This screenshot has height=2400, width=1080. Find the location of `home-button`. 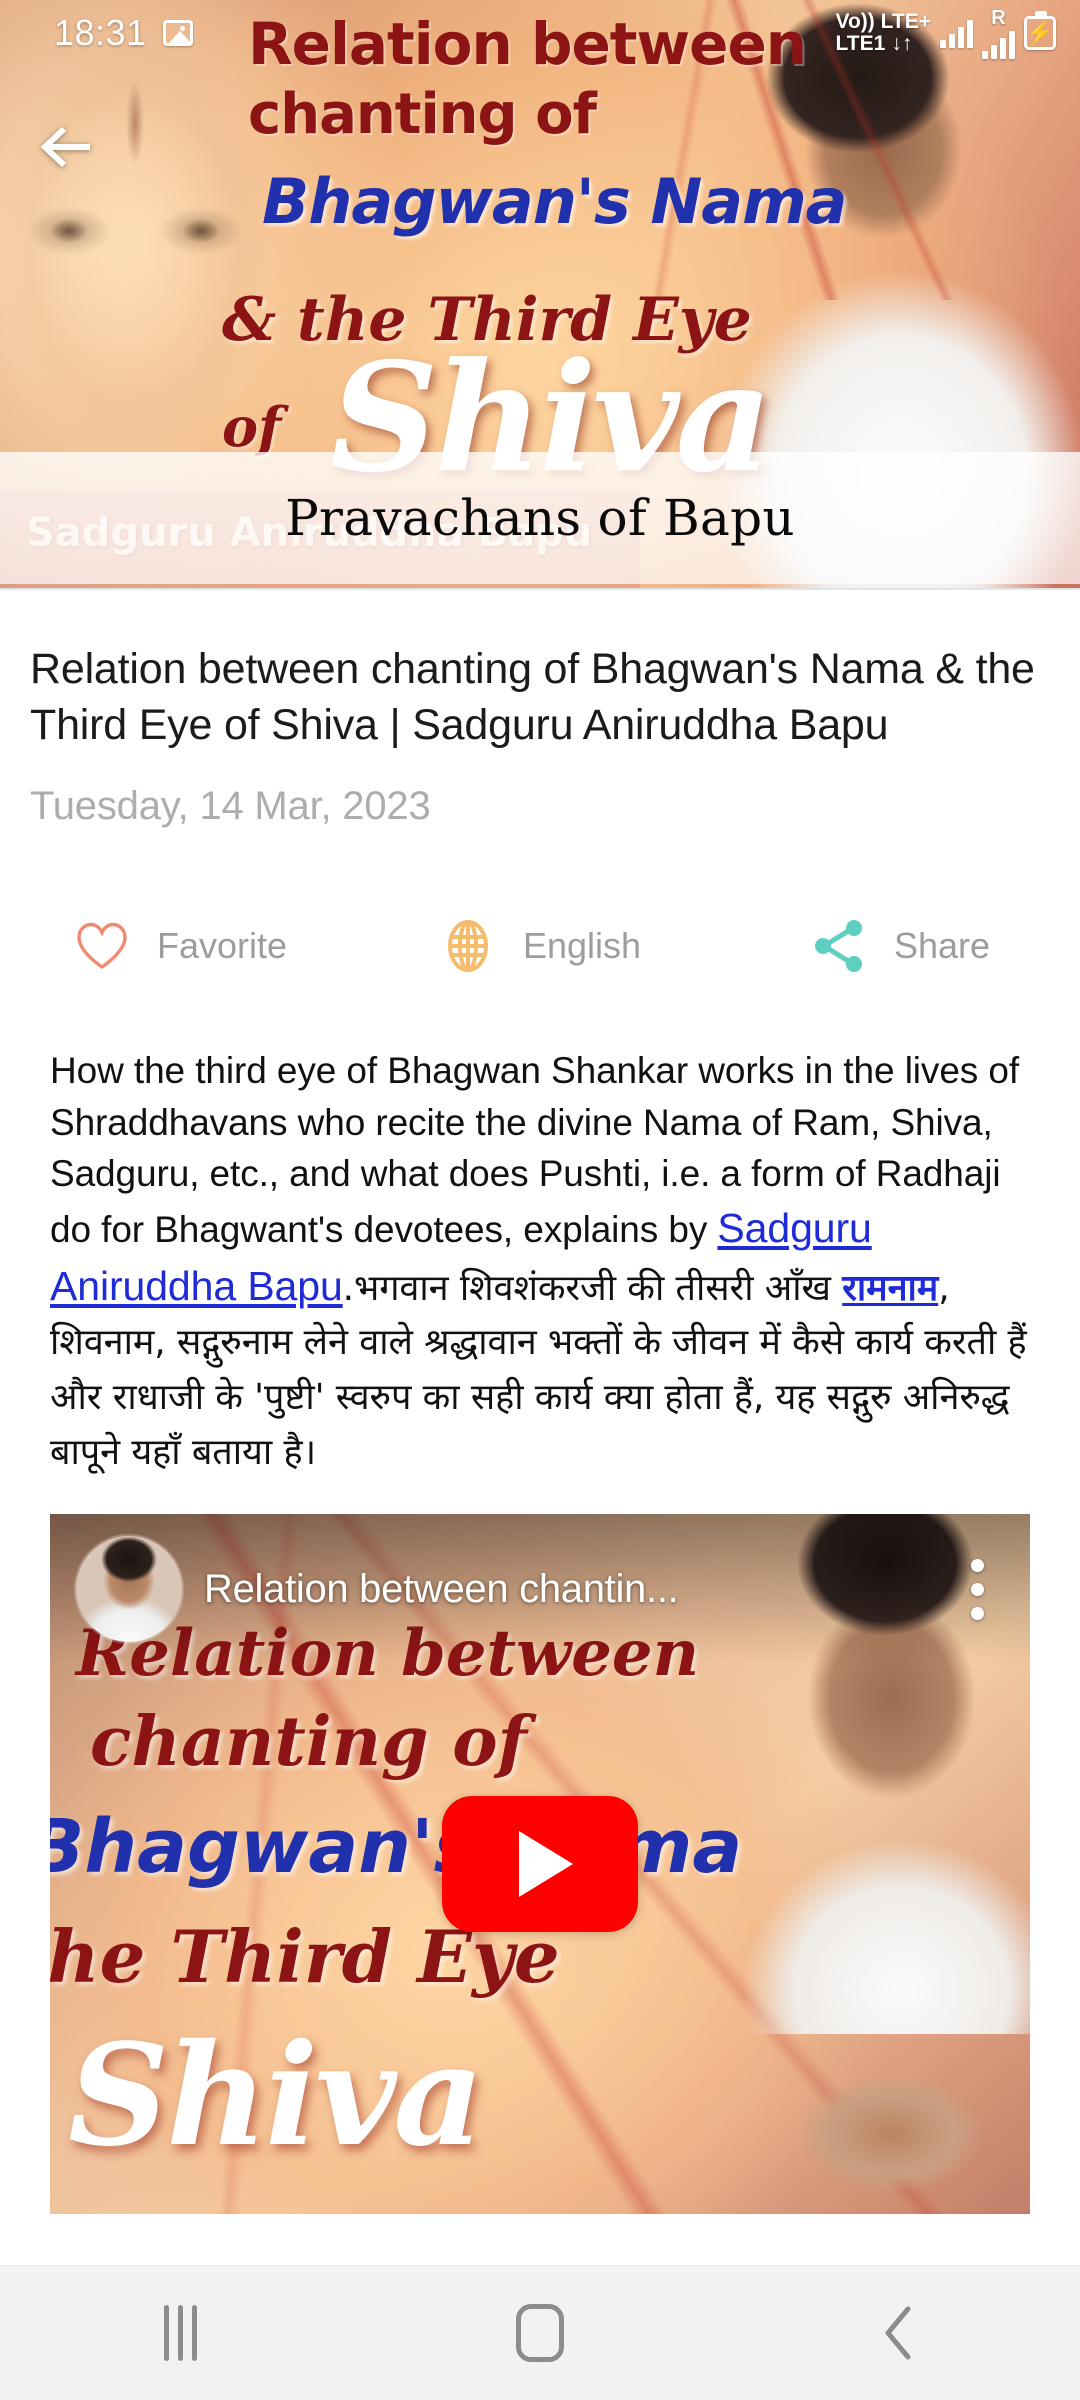

home-button is located at coordinates (540, 2333).